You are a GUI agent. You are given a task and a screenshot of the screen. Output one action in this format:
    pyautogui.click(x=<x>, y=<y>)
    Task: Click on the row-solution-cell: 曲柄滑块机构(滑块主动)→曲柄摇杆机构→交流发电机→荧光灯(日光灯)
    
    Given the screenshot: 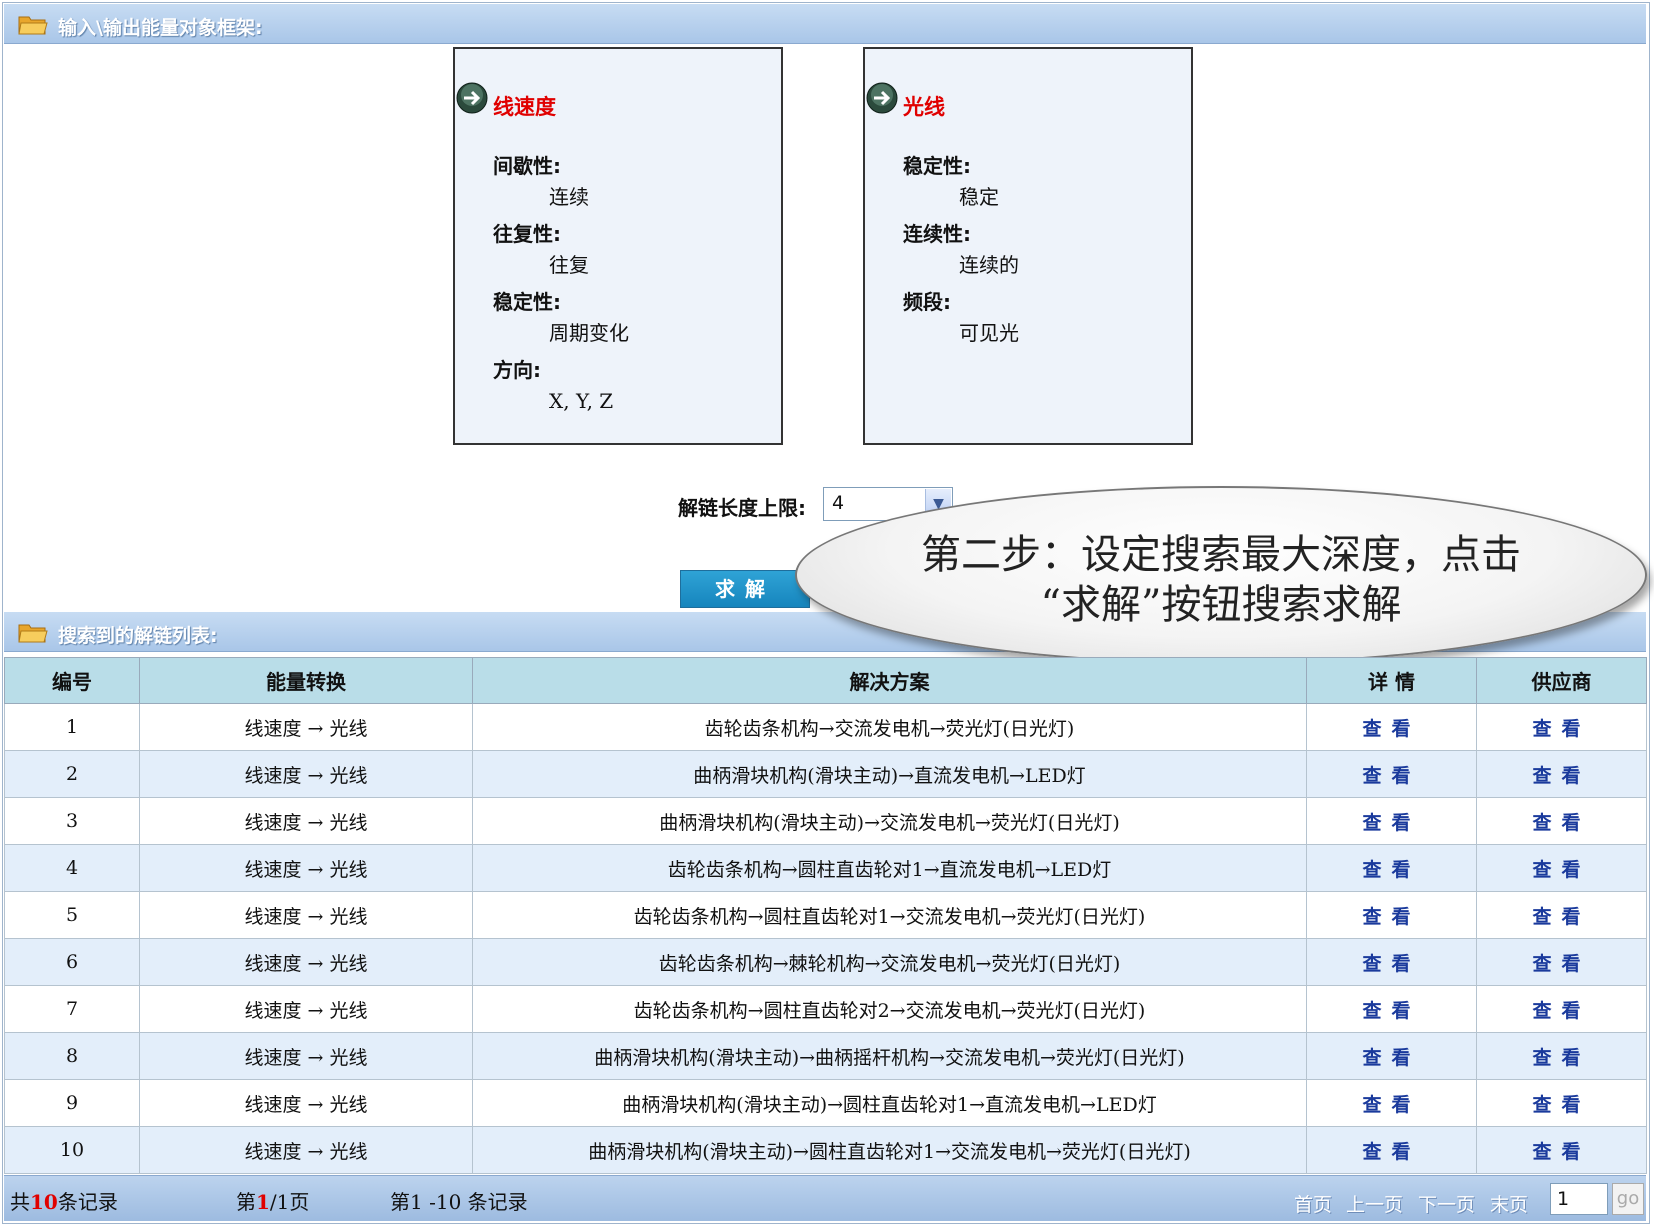 What is the action you would take?
    pyautogui.click(x=889, y=1056)
    